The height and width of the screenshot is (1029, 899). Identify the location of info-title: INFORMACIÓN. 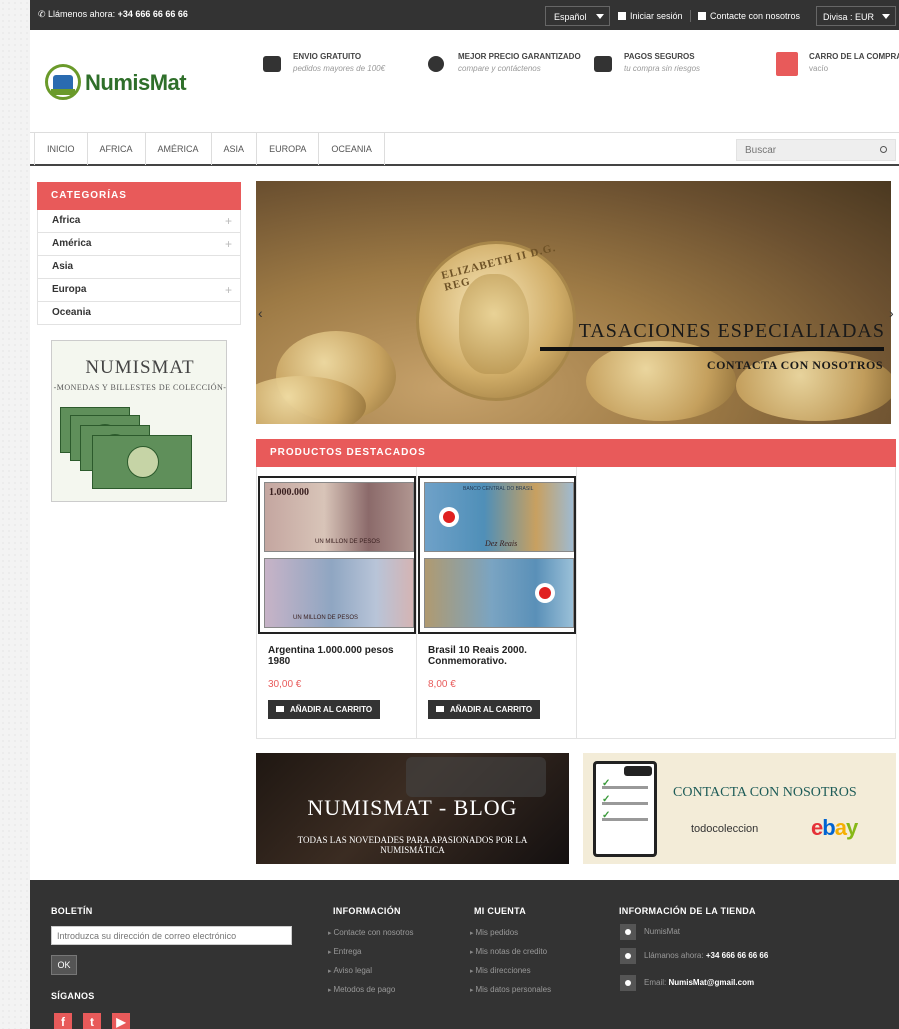
(367, 911).